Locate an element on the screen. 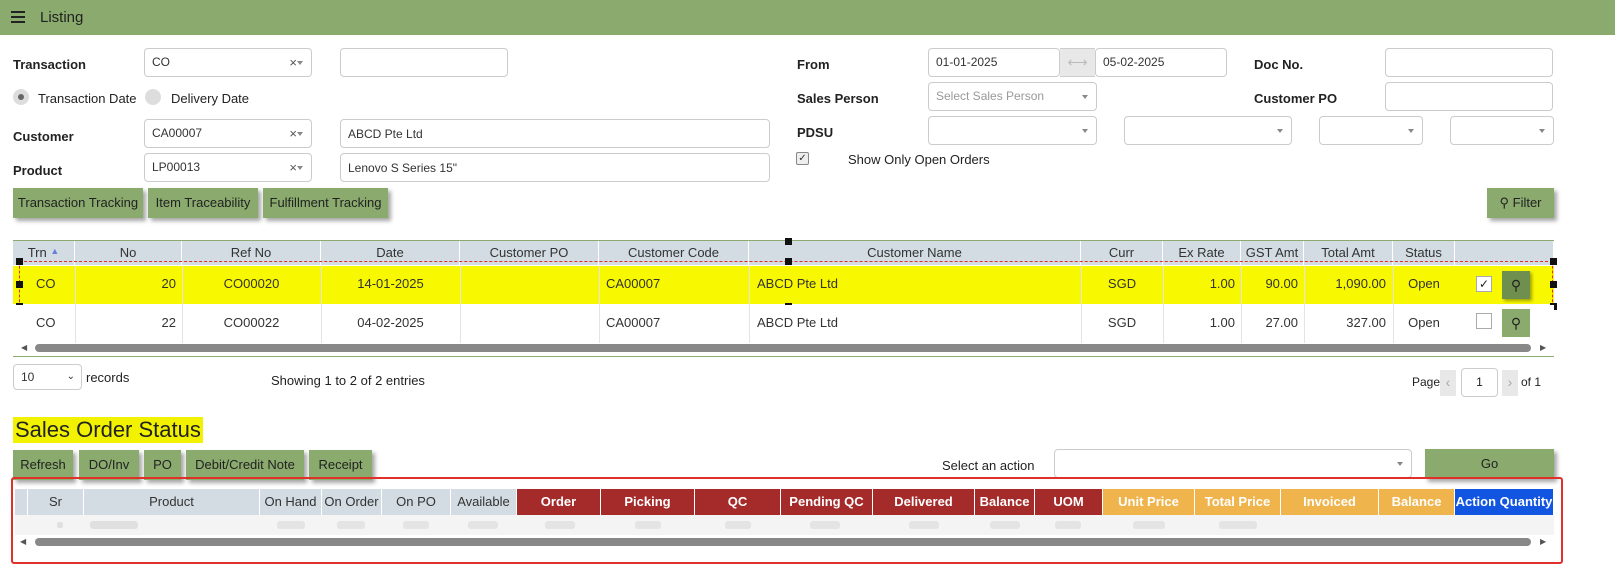  page-size-select: 10 ⌄ is located at coordinates (47, 377).